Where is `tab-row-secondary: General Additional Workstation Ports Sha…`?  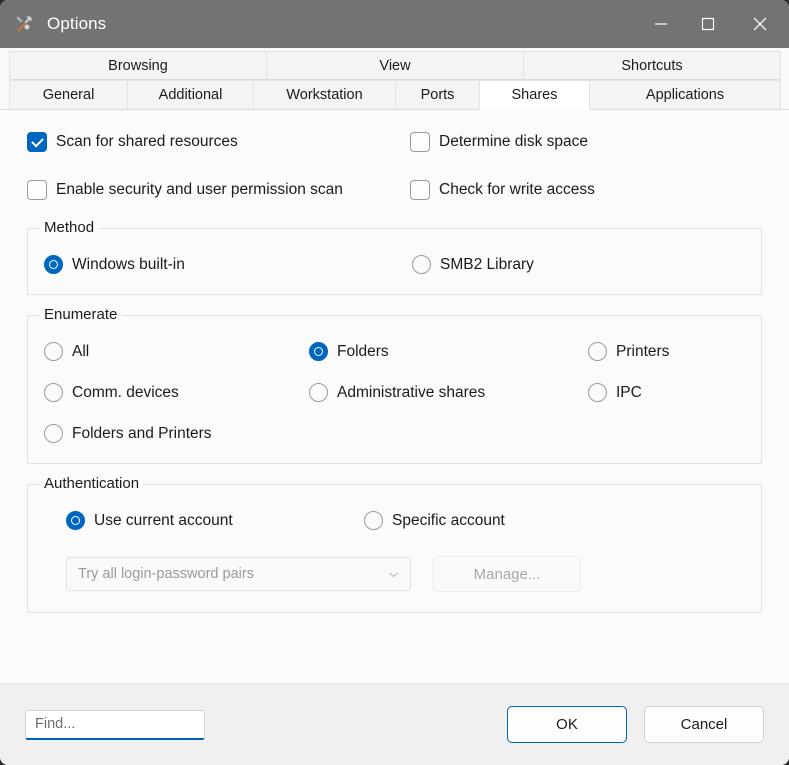 tab-row-secondary: General Additional Workstation Ports Sha… is located at coordinates (395, 95).